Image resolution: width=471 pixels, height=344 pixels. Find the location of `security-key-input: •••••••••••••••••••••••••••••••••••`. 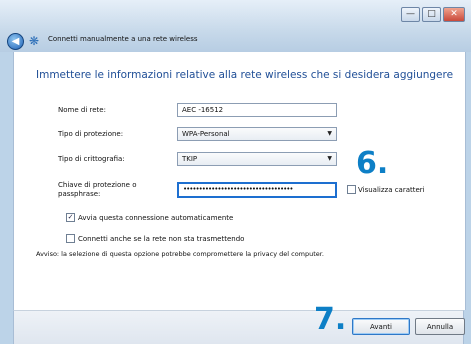

security-key-input: ••••••••••••••••••••••••••••••••••• is located at coordinates (257, 190).